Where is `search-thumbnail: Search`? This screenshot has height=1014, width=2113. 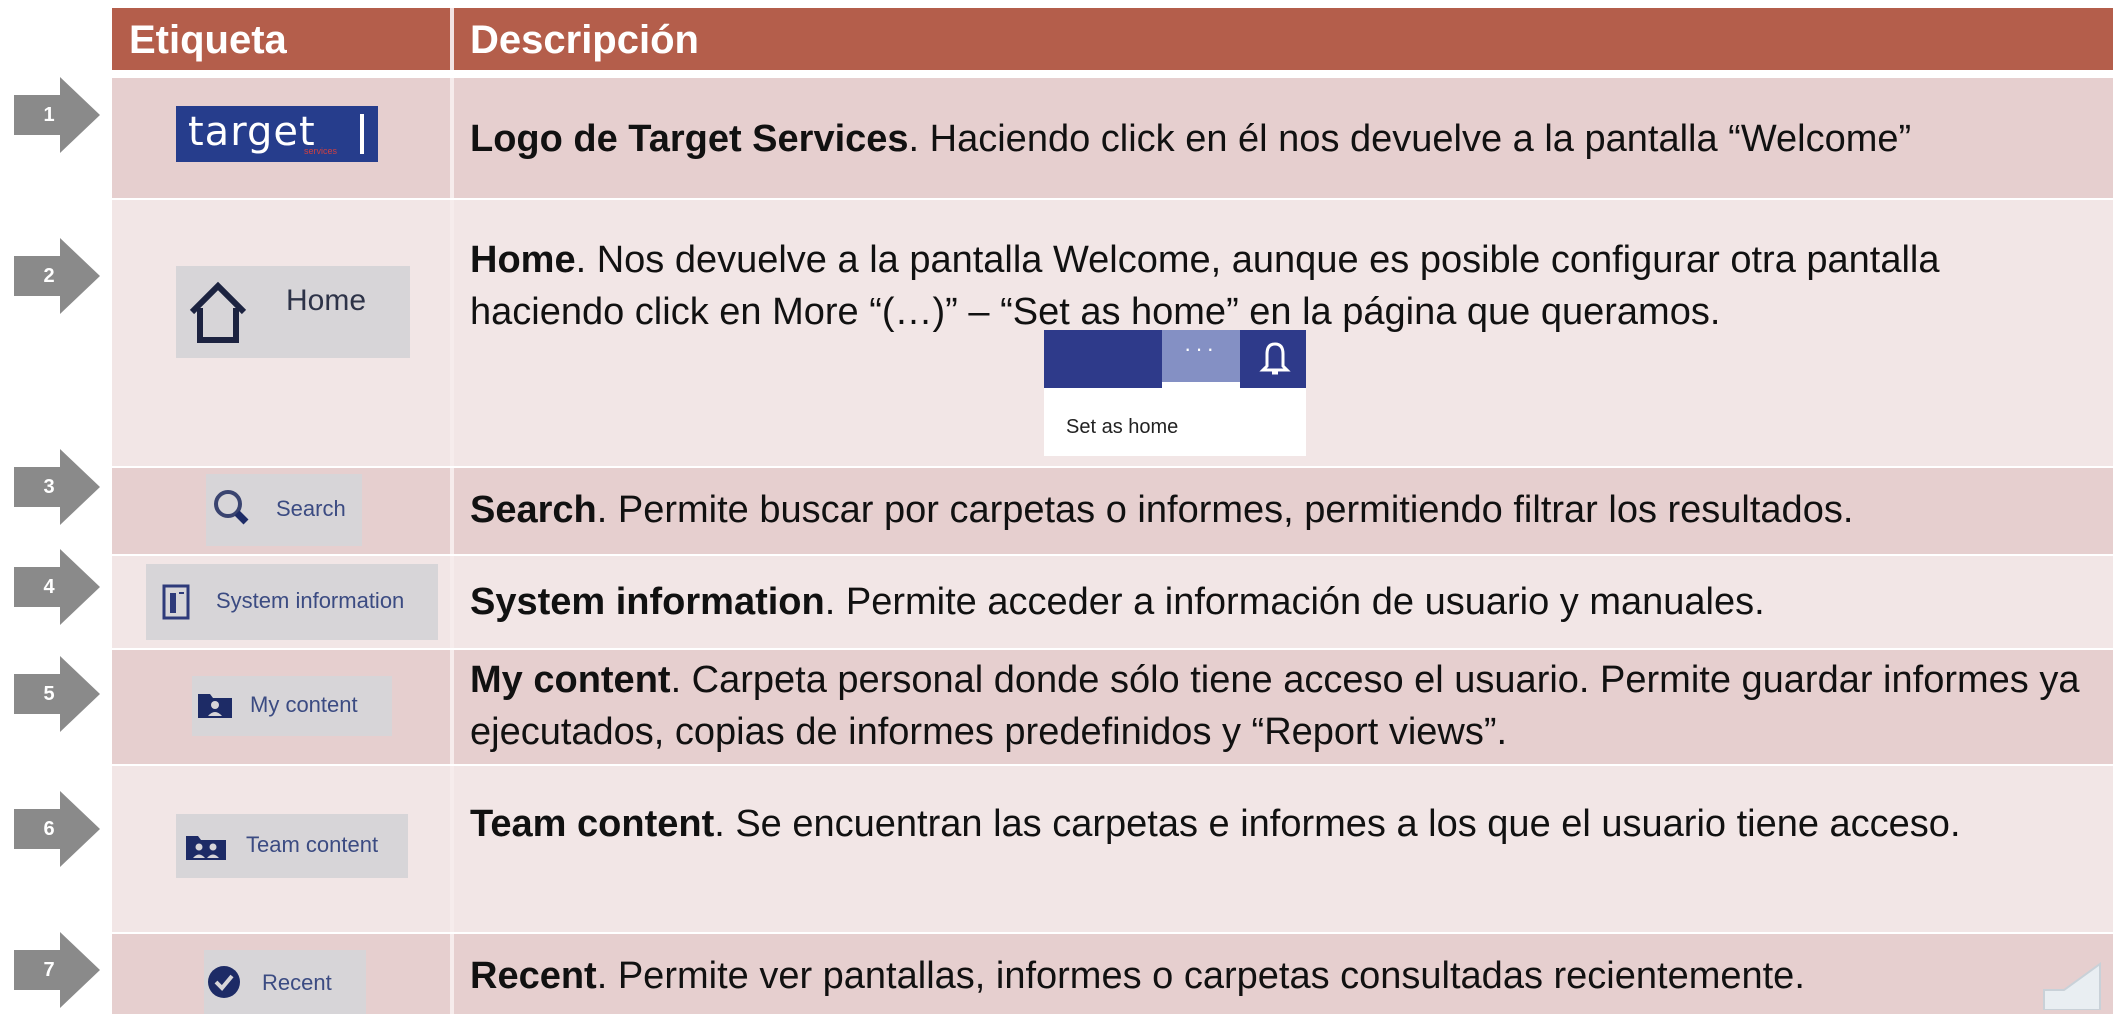
search-thumbnail: Search is located at coordinates (284, 510).